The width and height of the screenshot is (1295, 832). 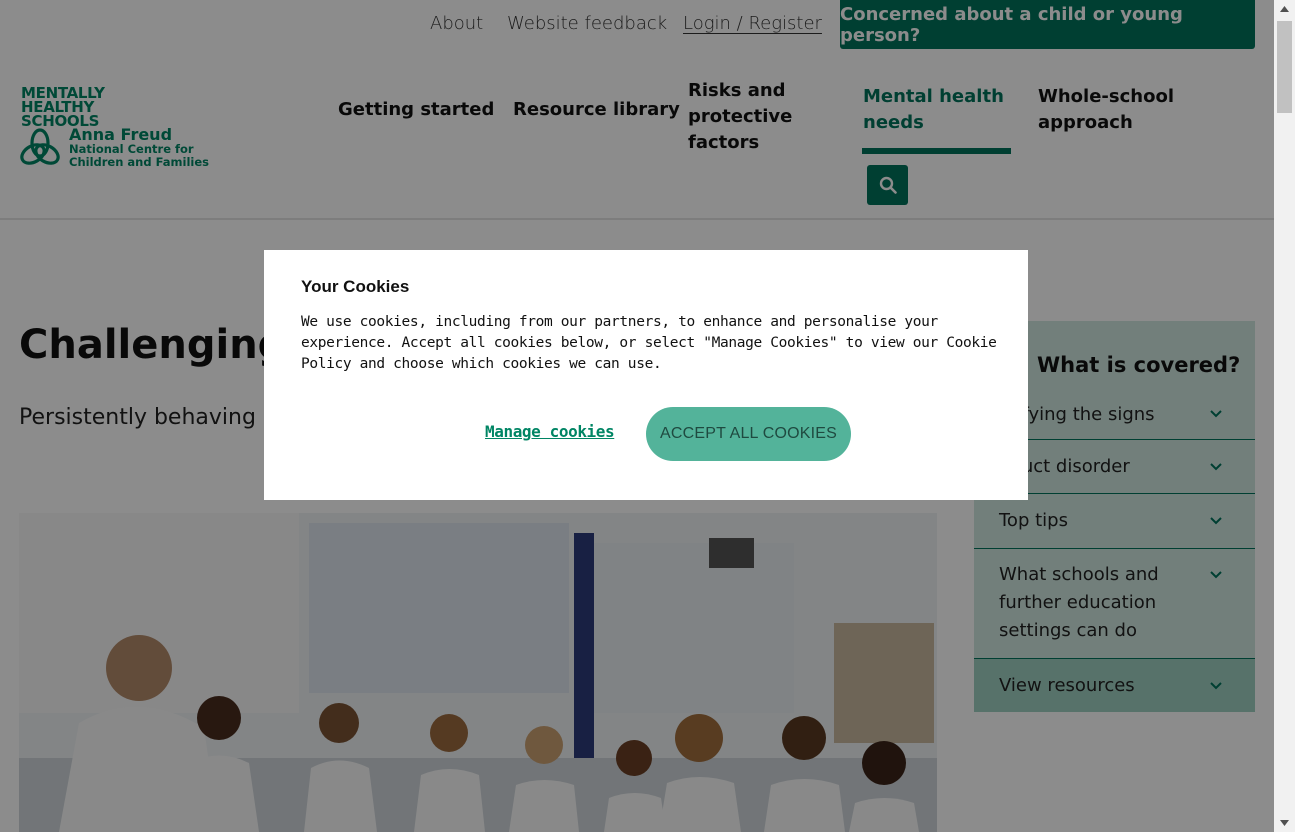 I want to click on cookie-dialog-title: Your Cookies, so click(x=355, y=286).